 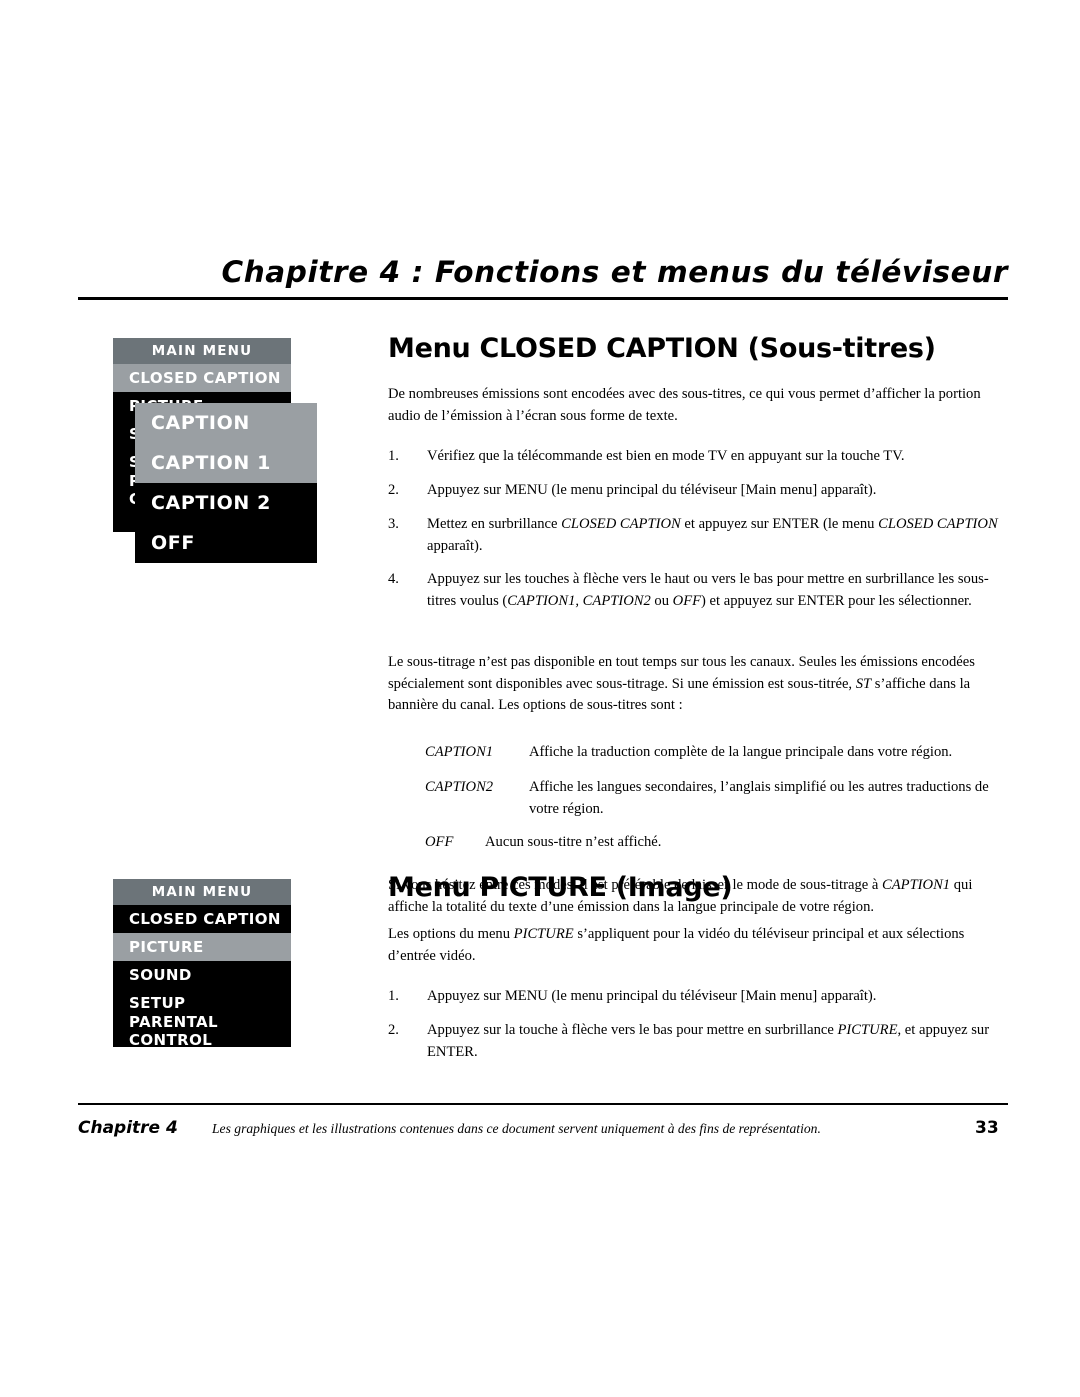 What do you see at coordinates (128, 1128) in the screenshot?
I see `footer-chapter-label: Chapitre 4` at bounding box center [128, 1128].